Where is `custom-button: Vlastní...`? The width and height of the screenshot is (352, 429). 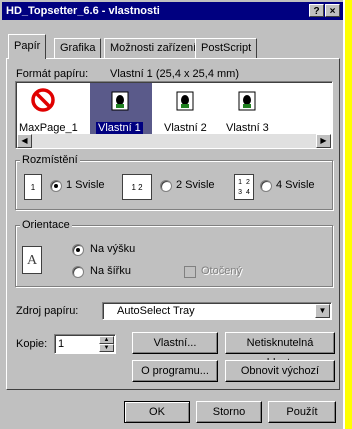 custom-button: Vlastní... is located at coordinates (175, 343).